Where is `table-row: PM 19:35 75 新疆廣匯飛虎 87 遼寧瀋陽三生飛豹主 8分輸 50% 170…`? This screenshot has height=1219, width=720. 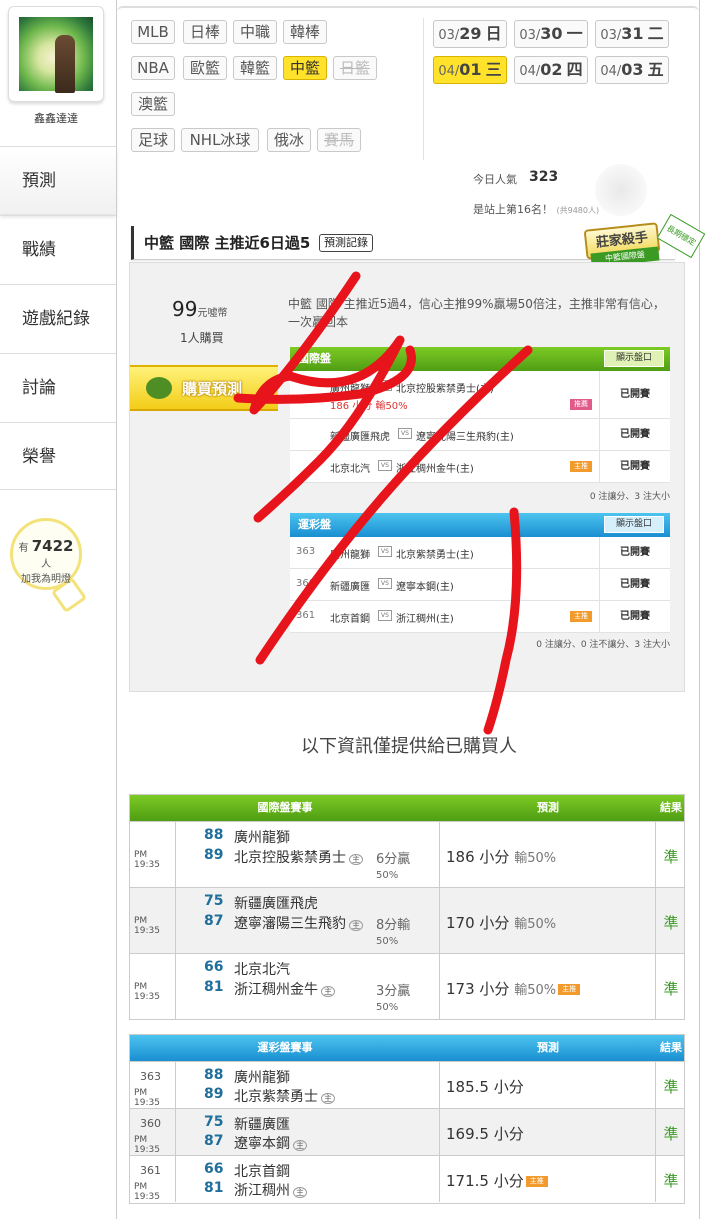 table-row: PM 19:35 75 新疆廣匯飛虎 87 遼寧瀋陽三生飛豹主 8分輸 50% 170… is located at coordinates (407, 920).